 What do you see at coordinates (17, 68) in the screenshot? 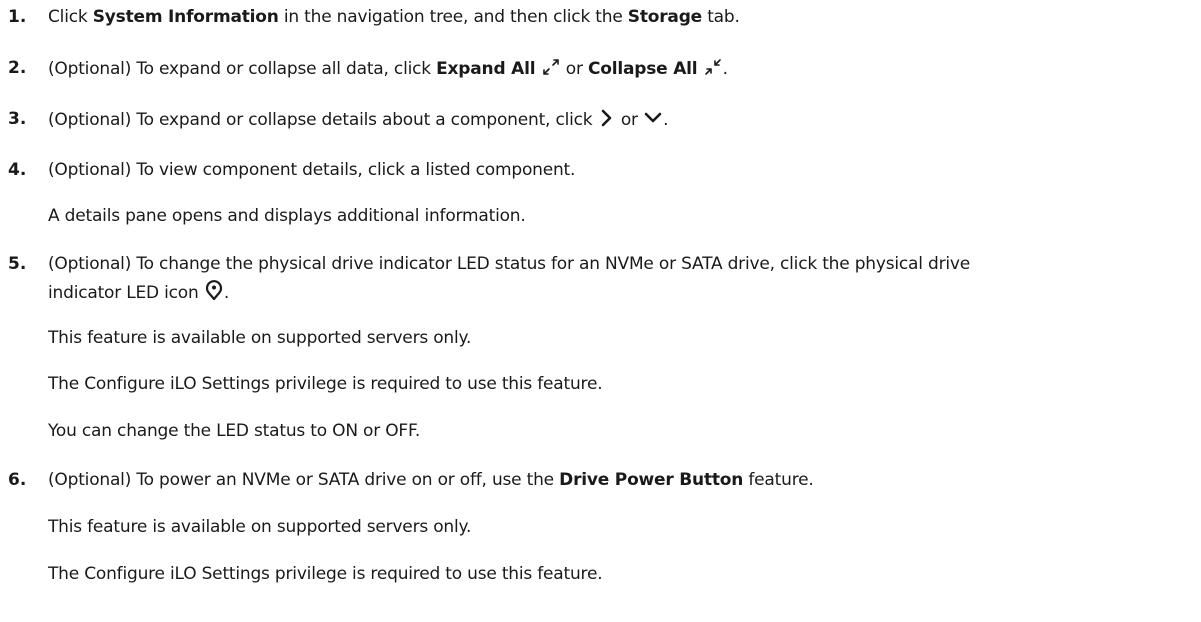
I see `step-number: 2.` at bounding box center [17, 68].